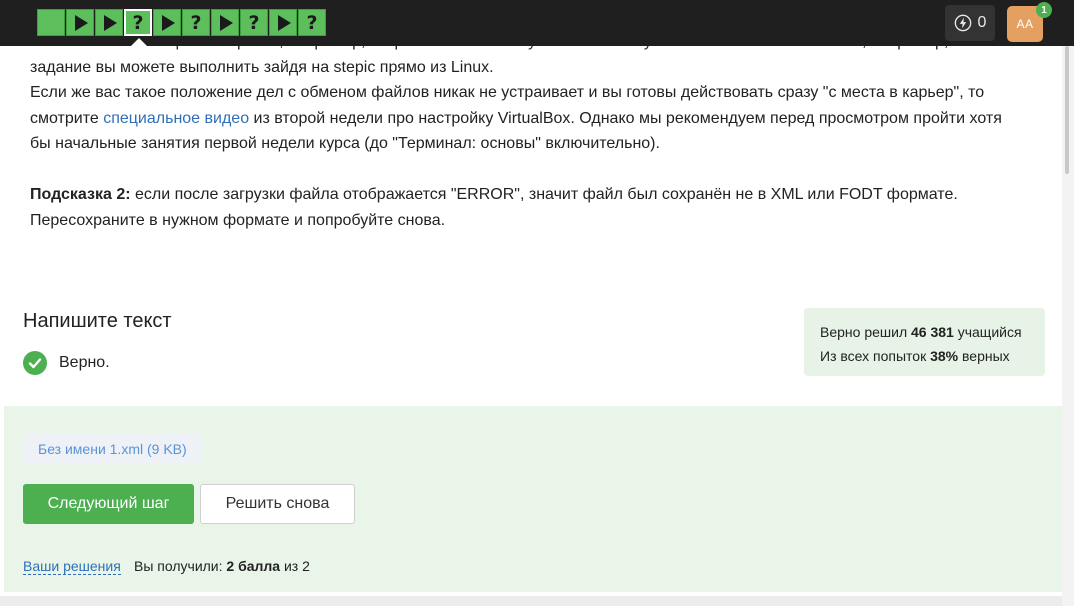  Describe the element at coordinates (112, 449) in the screenshot. I see `uploaded-file-chip: Без имени 1.xml (9 KB)` at that location.